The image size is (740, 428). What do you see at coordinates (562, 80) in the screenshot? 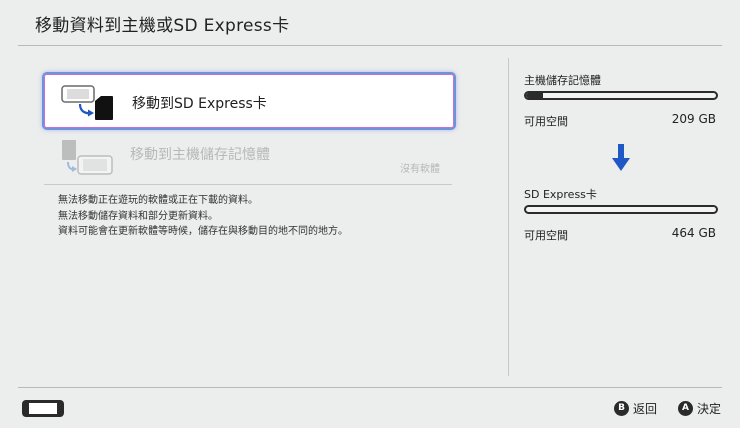
I see `source-storage-title: 主機儲存記憶體` at bounding box center [562, 80].